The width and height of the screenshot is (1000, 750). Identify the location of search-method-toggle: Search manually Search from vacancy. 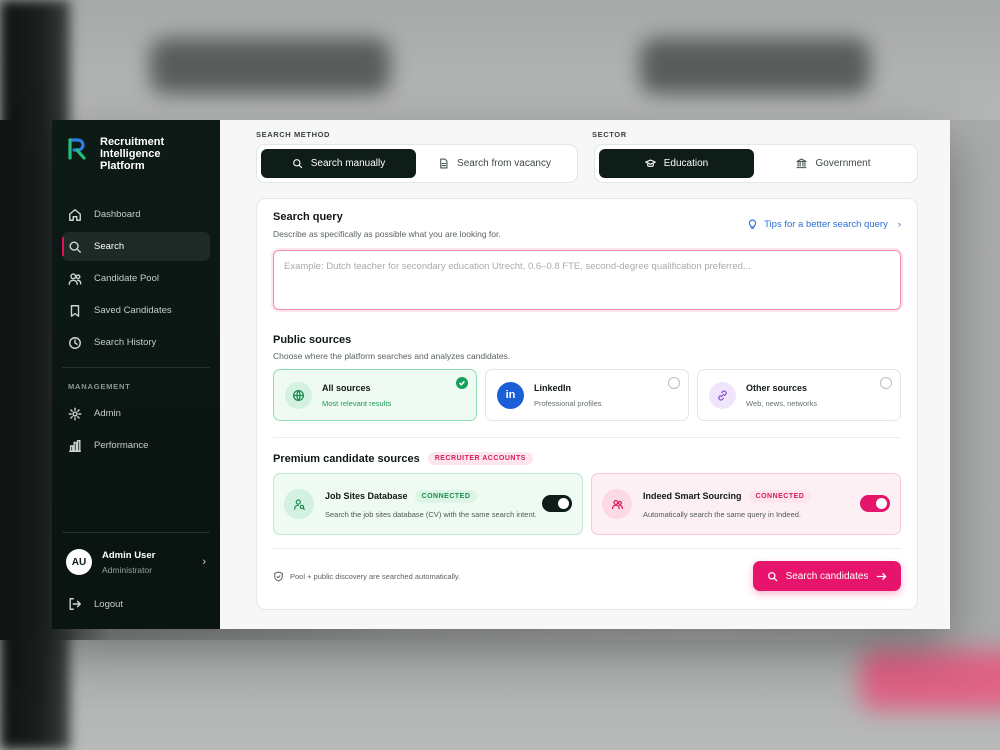
(417, 163).